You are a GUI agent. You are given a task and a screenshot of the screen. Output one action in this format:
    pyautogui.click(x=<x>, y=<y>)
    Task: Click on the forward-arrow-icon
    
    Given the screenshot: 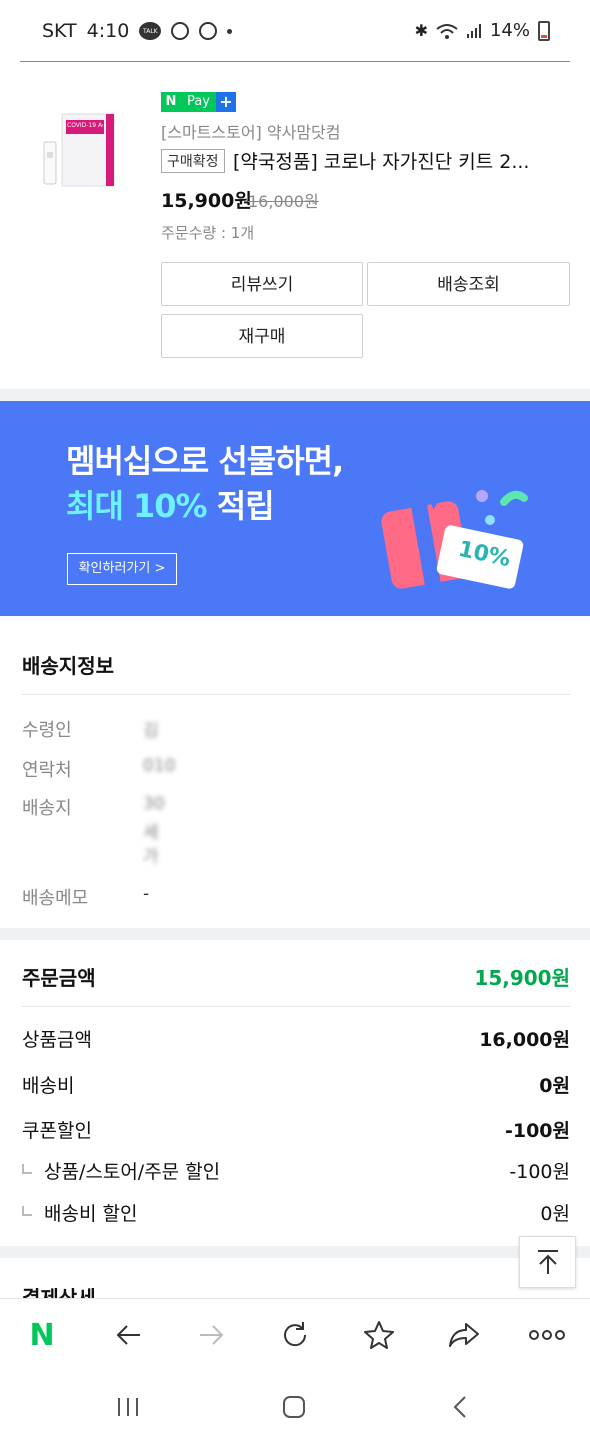 What is the action you would take?
    pyautogui.click(x=212, y=1335)
    